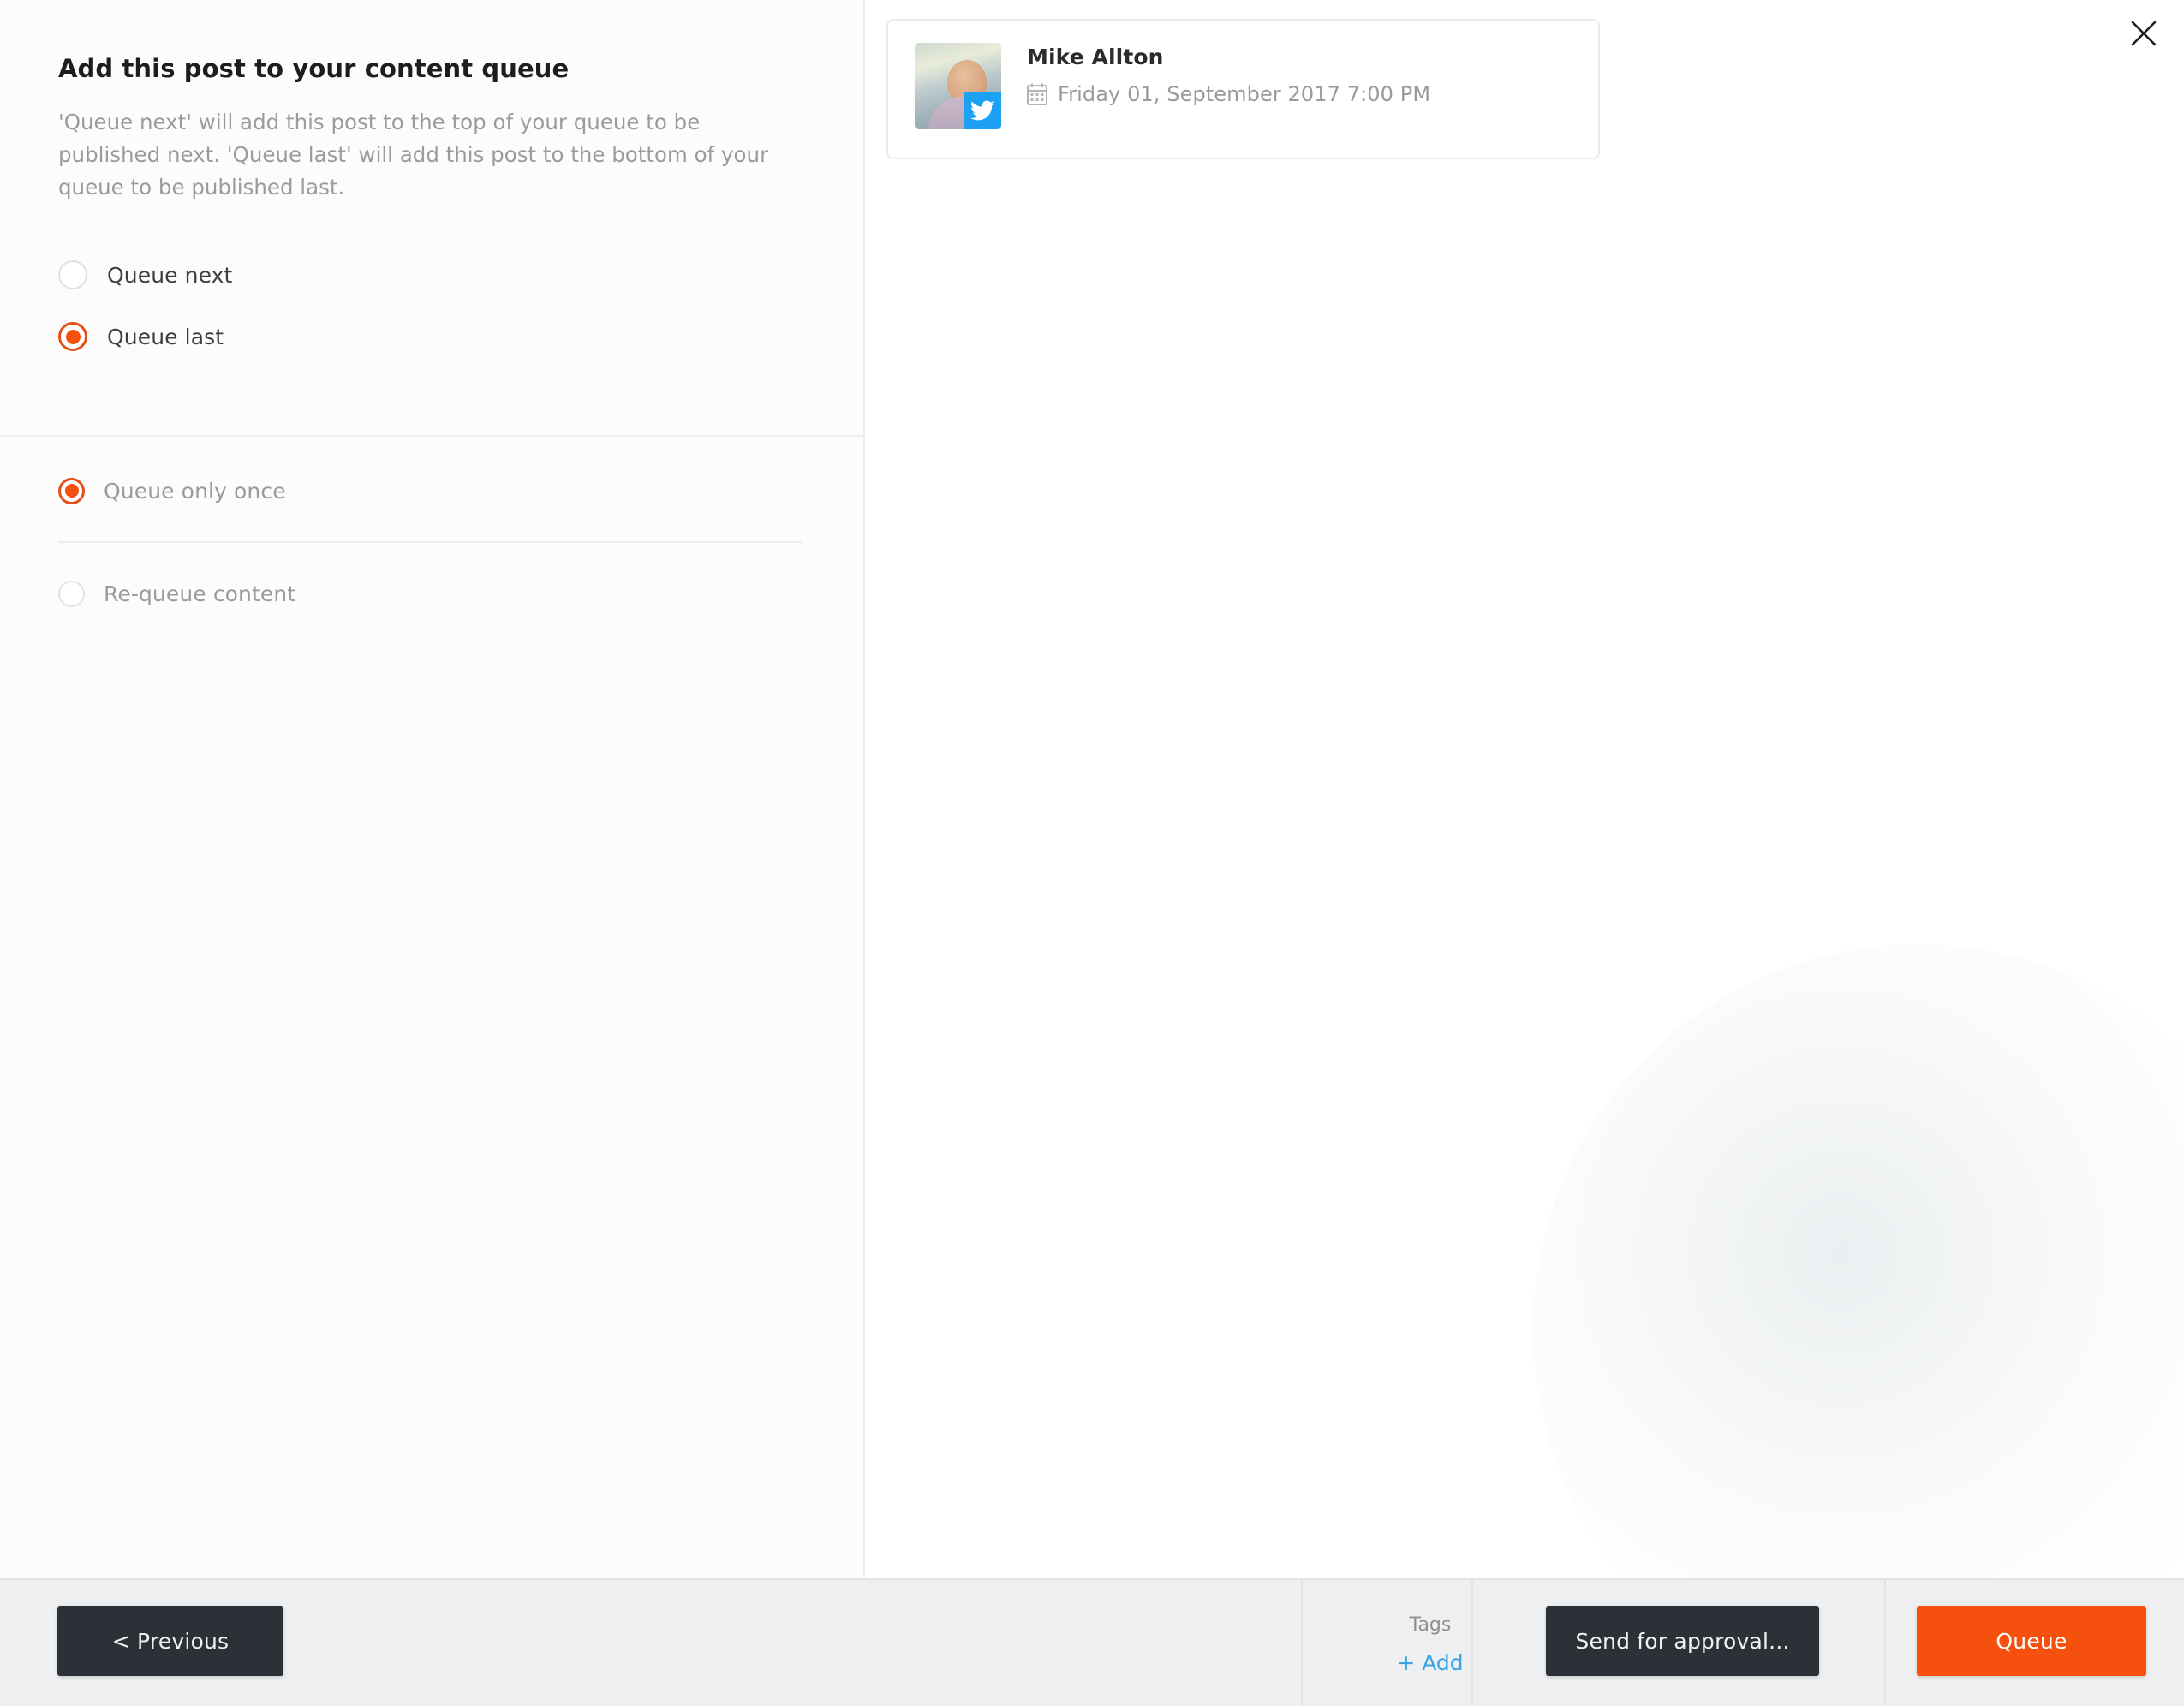  What do you see at coordinates (431, 275) in the screenshot?
I see `radio-option-queue-next: Queue next` at bounding box center [431, 275].